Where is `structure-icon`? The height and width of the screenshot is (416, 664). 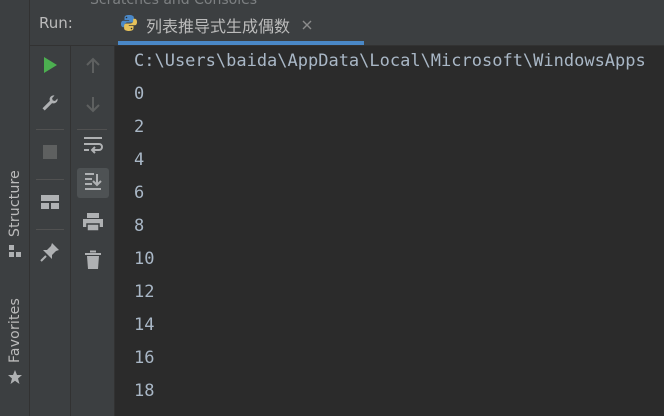
structure-icon is located at coordinates (15, 251).